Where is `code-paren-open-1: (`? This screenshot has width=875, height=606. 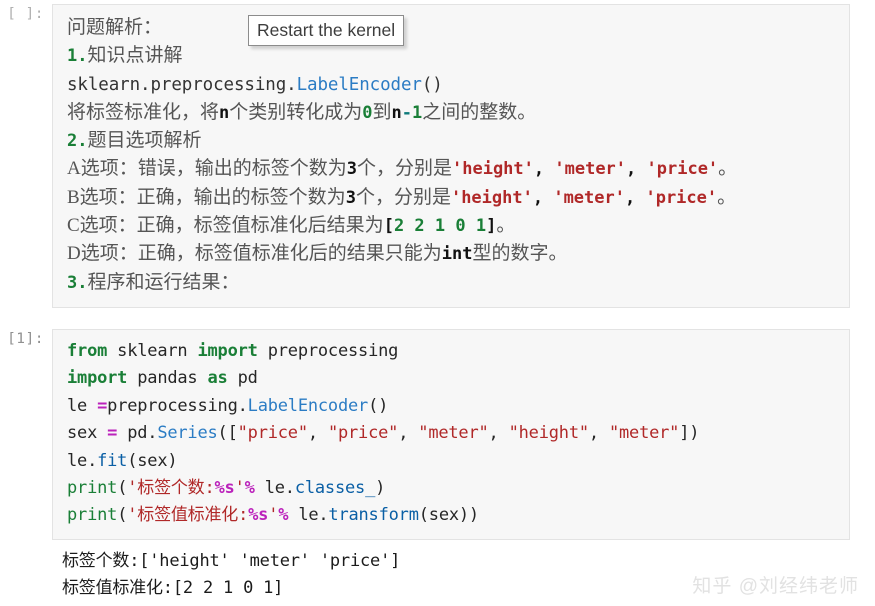
code-paren-open-1: ( is located at coordinates (122, 488).